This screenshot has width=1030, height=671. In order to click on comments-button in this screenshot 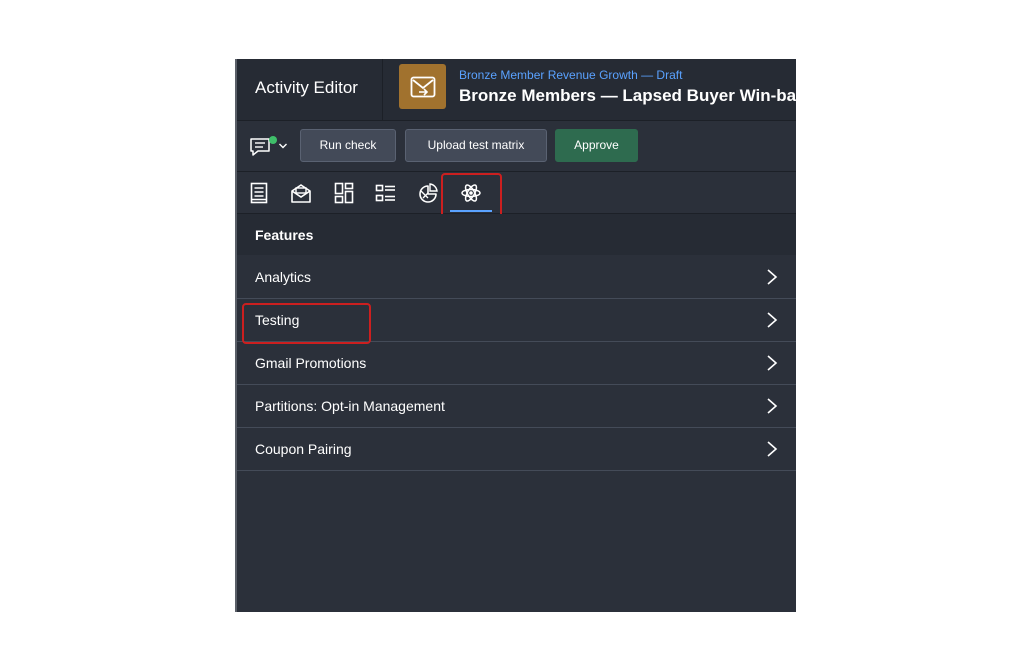, I will do `click(271, 146)`.